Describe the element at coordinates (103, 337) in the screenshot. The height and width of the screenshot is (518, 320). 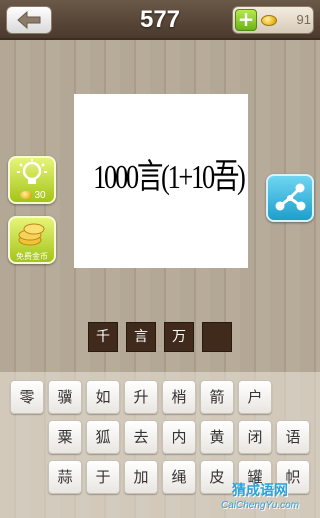
I see `answer-slot: 千` at that location.